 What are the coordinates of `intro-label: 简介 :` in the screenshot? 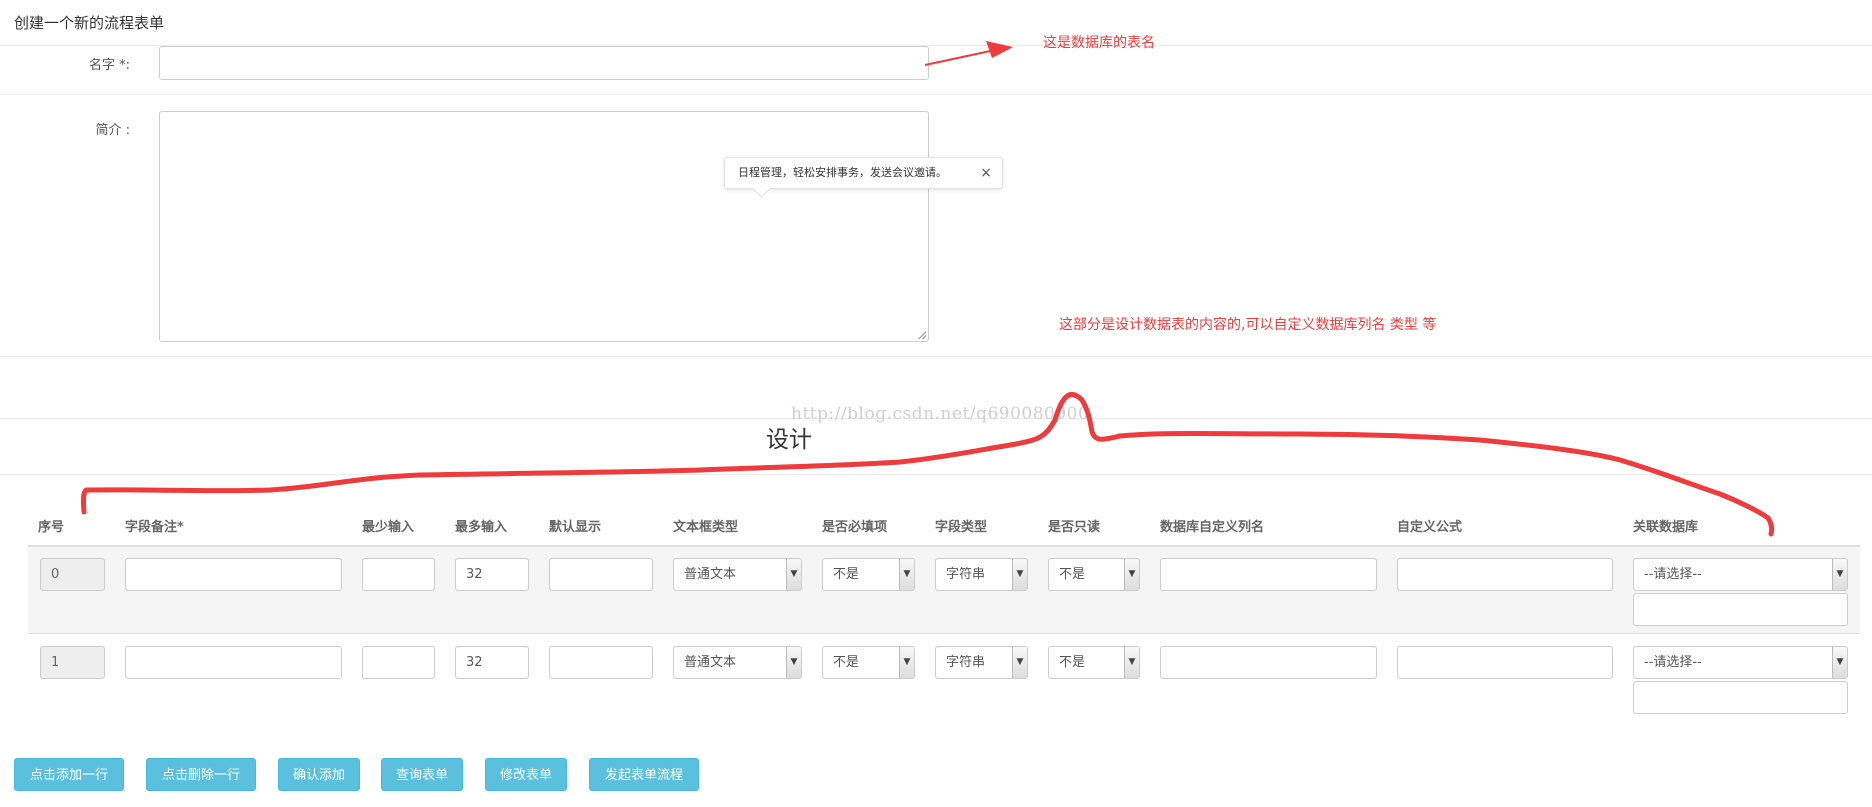 It's located at (112, 130).